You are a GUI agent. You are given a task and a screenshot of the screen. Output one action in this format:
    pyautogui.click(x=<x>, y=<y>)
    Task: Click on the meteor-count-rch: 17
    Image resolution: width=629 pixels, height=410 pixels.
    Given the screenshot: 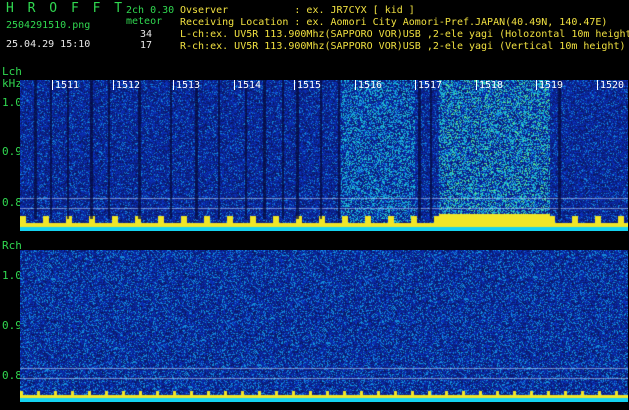 What is the action you would take?
    pyautogui.click(x=145, y=45)
    